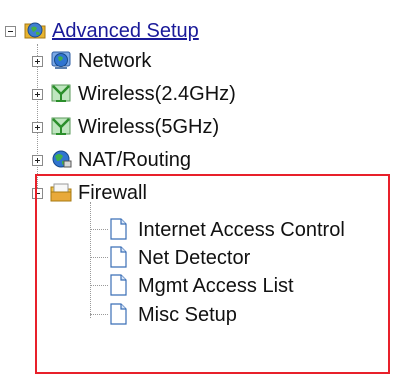  Describe the element at coordinates (125, 31) in the screenshot. I see `tree-item-advanced-setup: Advanced Setup` at that location.